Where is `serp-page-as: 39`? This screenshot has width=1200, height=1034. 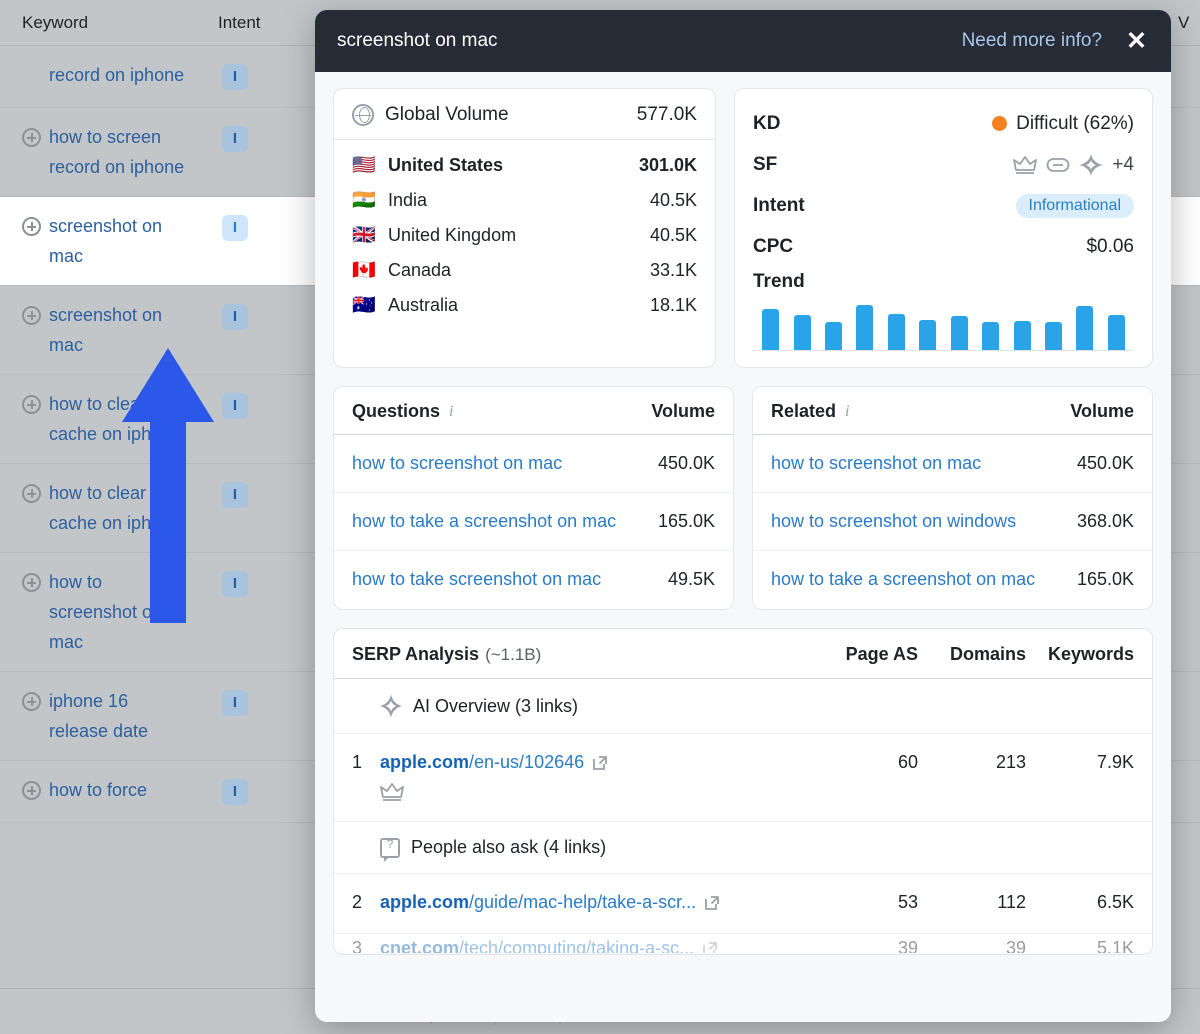
serp-page-as: 39 is located at coordinates (907, 946).